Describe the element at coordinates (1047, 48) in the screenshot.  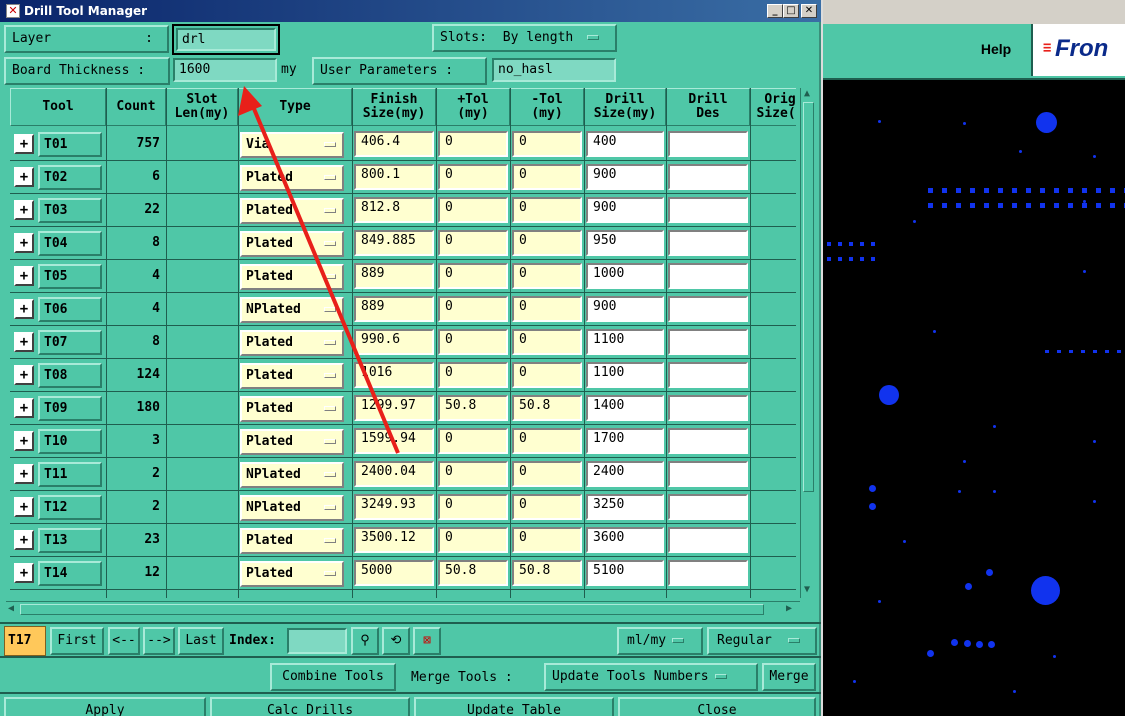
I see `logo-mark: ≡` at that location.